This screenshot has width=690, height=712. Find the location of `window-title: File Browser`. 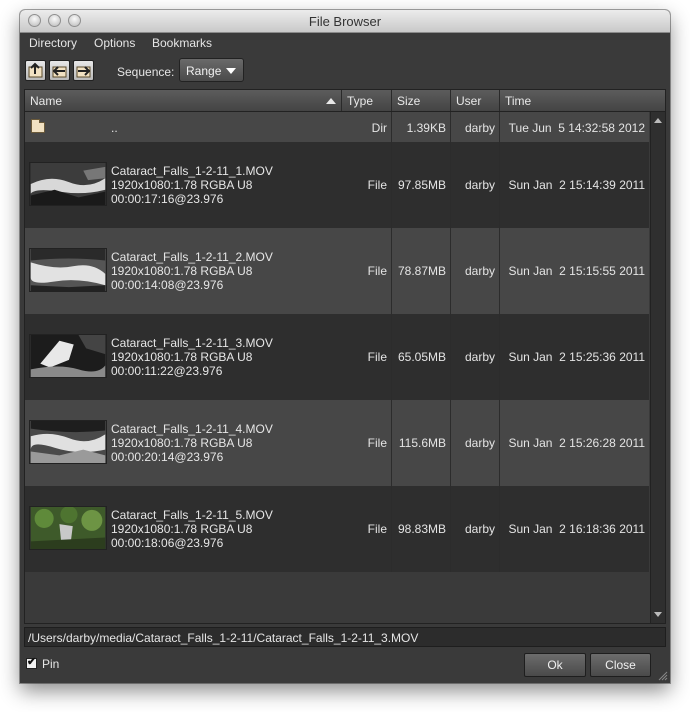

window-title: File Browser is located at coordinates (345, 21).